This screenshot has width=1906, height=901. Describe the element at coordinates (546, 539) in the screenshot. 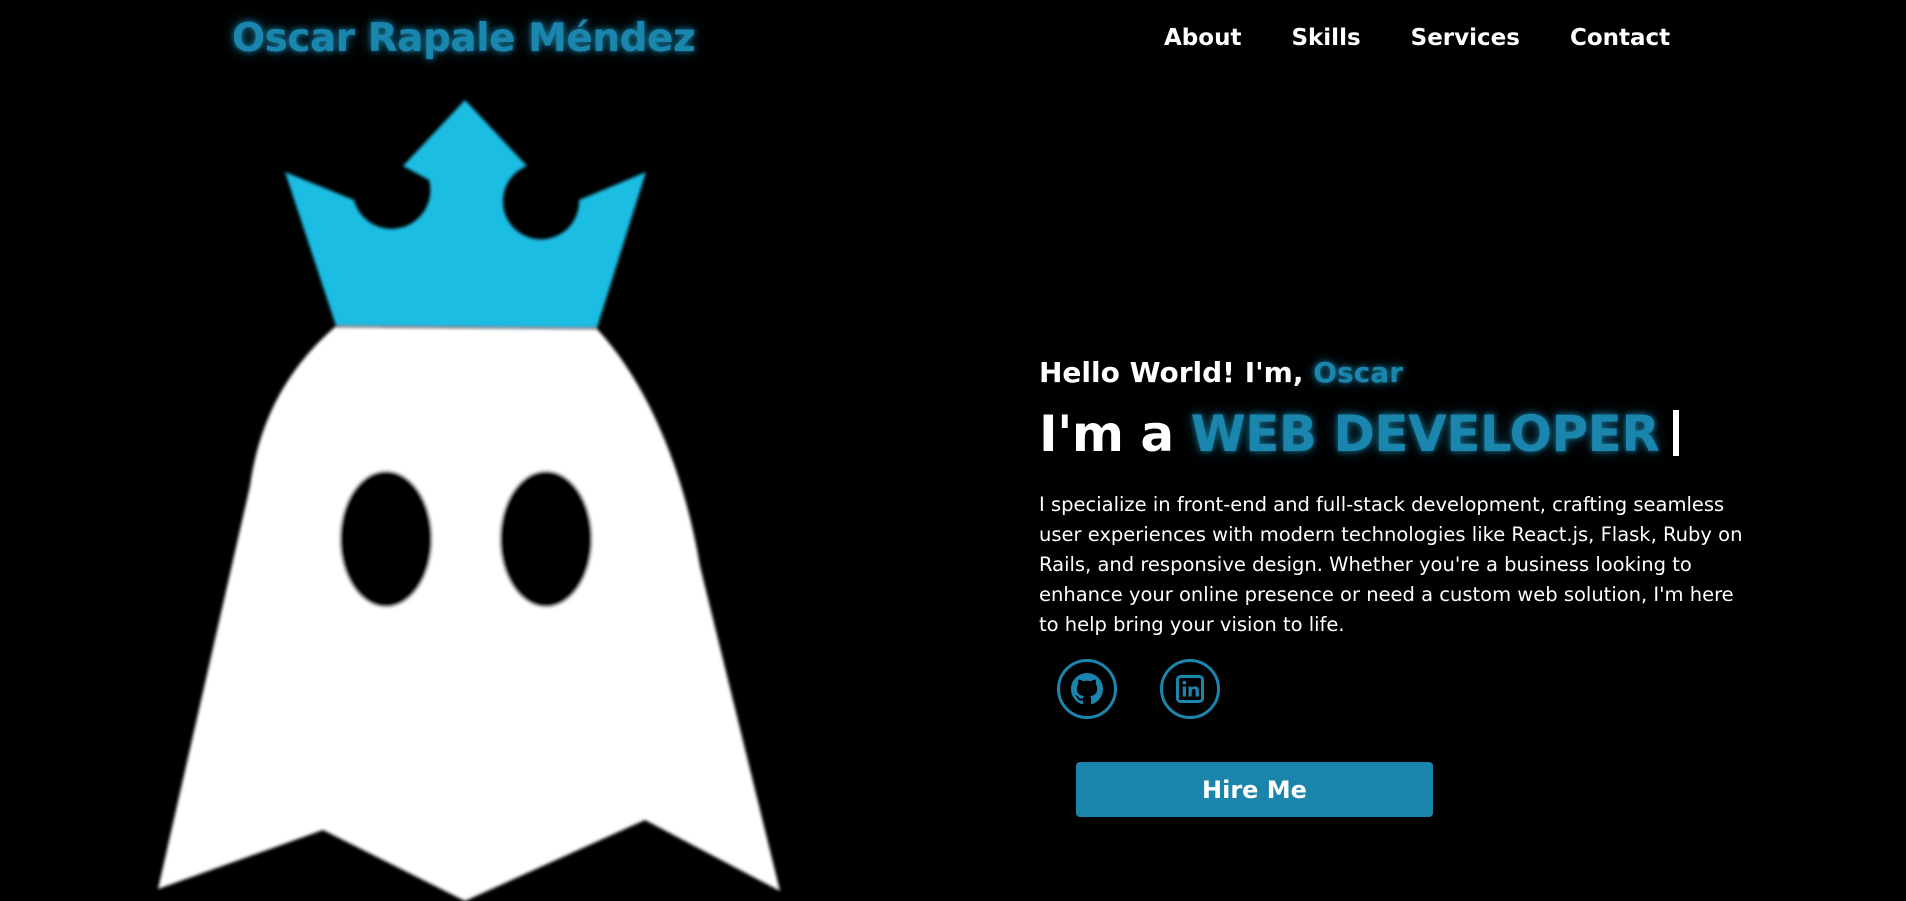

I see `ghost-right-eye` at that location.